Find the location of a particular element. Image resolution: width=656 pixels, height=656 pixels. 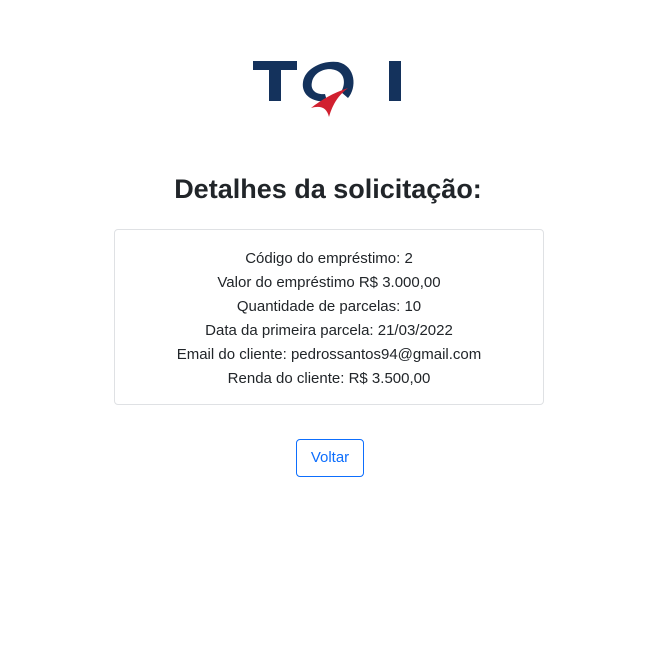

tqi-logo-graphic is located at coordinates (327, 89).